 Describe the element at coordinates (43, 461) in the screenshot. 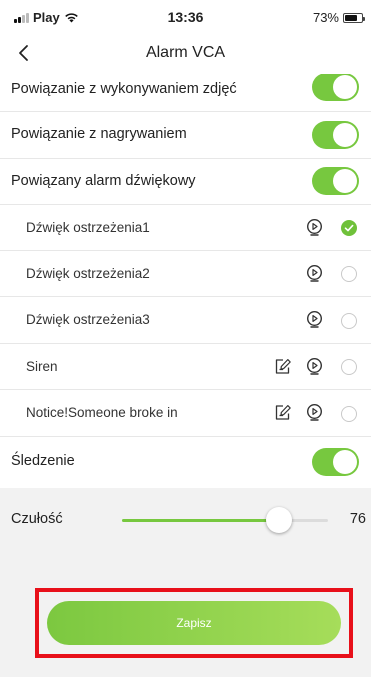

I see `tracking-label: Śledzenie` at that location.